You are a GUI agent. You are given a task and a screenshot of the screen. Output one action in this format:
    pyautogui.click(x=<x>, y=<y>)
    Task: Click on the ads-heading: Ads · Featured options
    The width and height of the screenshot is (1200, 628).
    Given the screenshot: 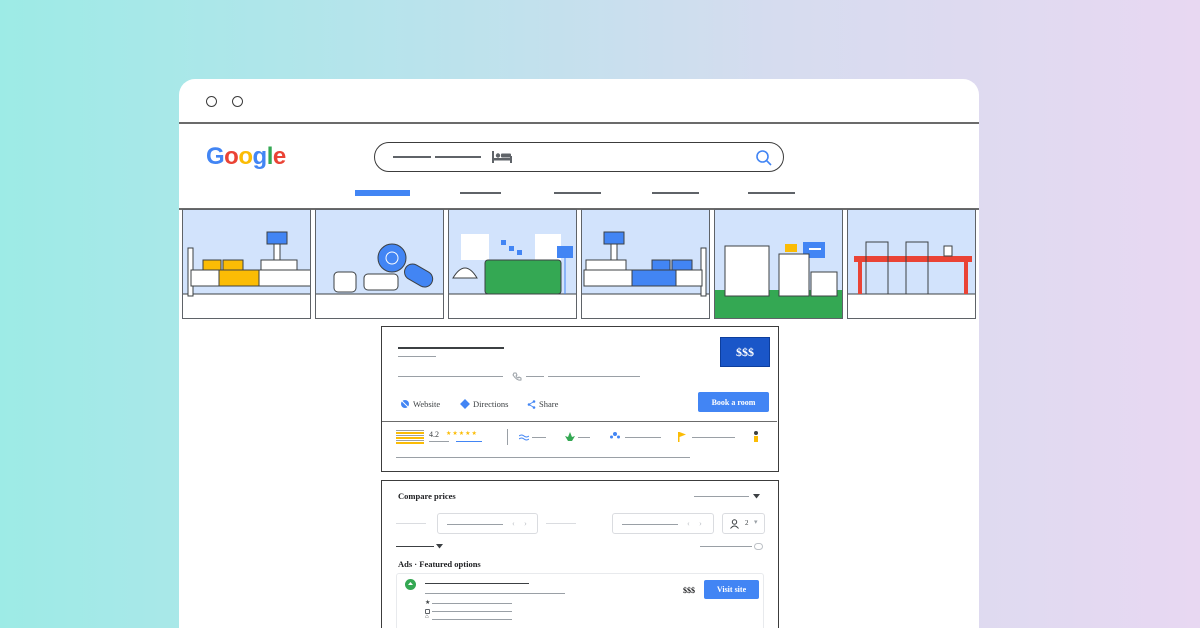 What is the action you would take?
    pyautogui.click(x=439, y=564)
    